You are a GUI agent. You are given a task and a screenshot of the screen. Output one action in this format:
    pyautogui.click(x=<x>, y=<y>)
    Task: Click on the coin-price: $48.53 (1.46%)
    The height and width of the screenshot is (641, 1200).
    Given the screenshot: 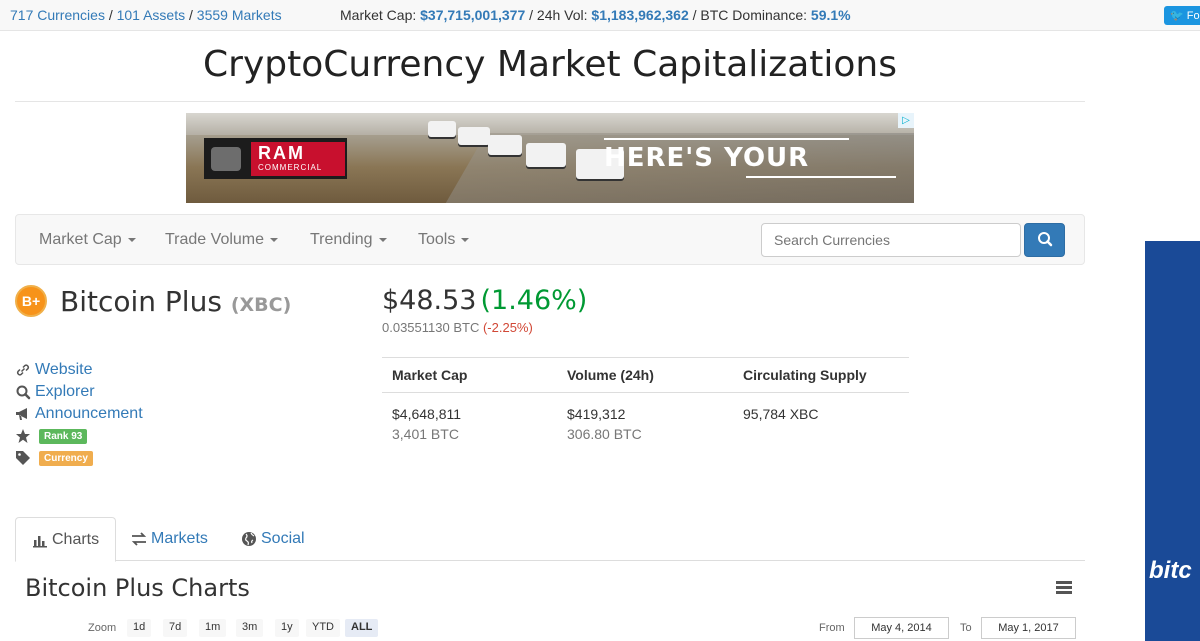 What is the action you would take?
    pyautogui.click(x=484, y=300)
    